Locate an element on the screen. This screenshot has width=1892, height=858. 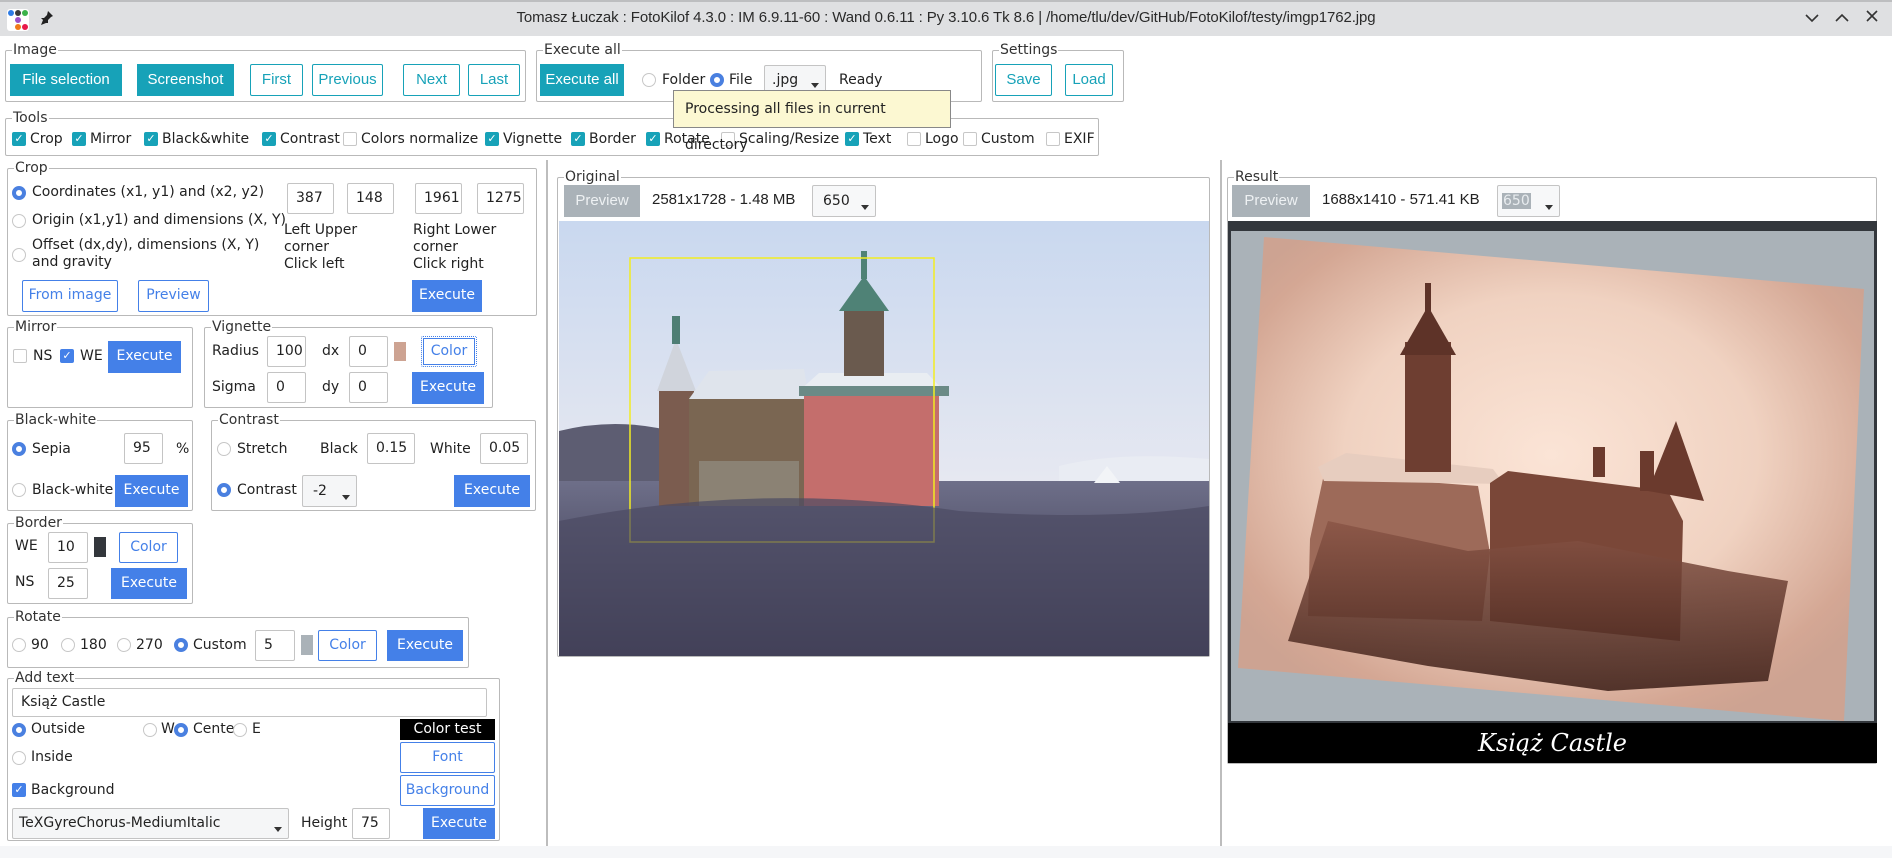
add-text-legend: Add text is located at coordinates (45, 678).